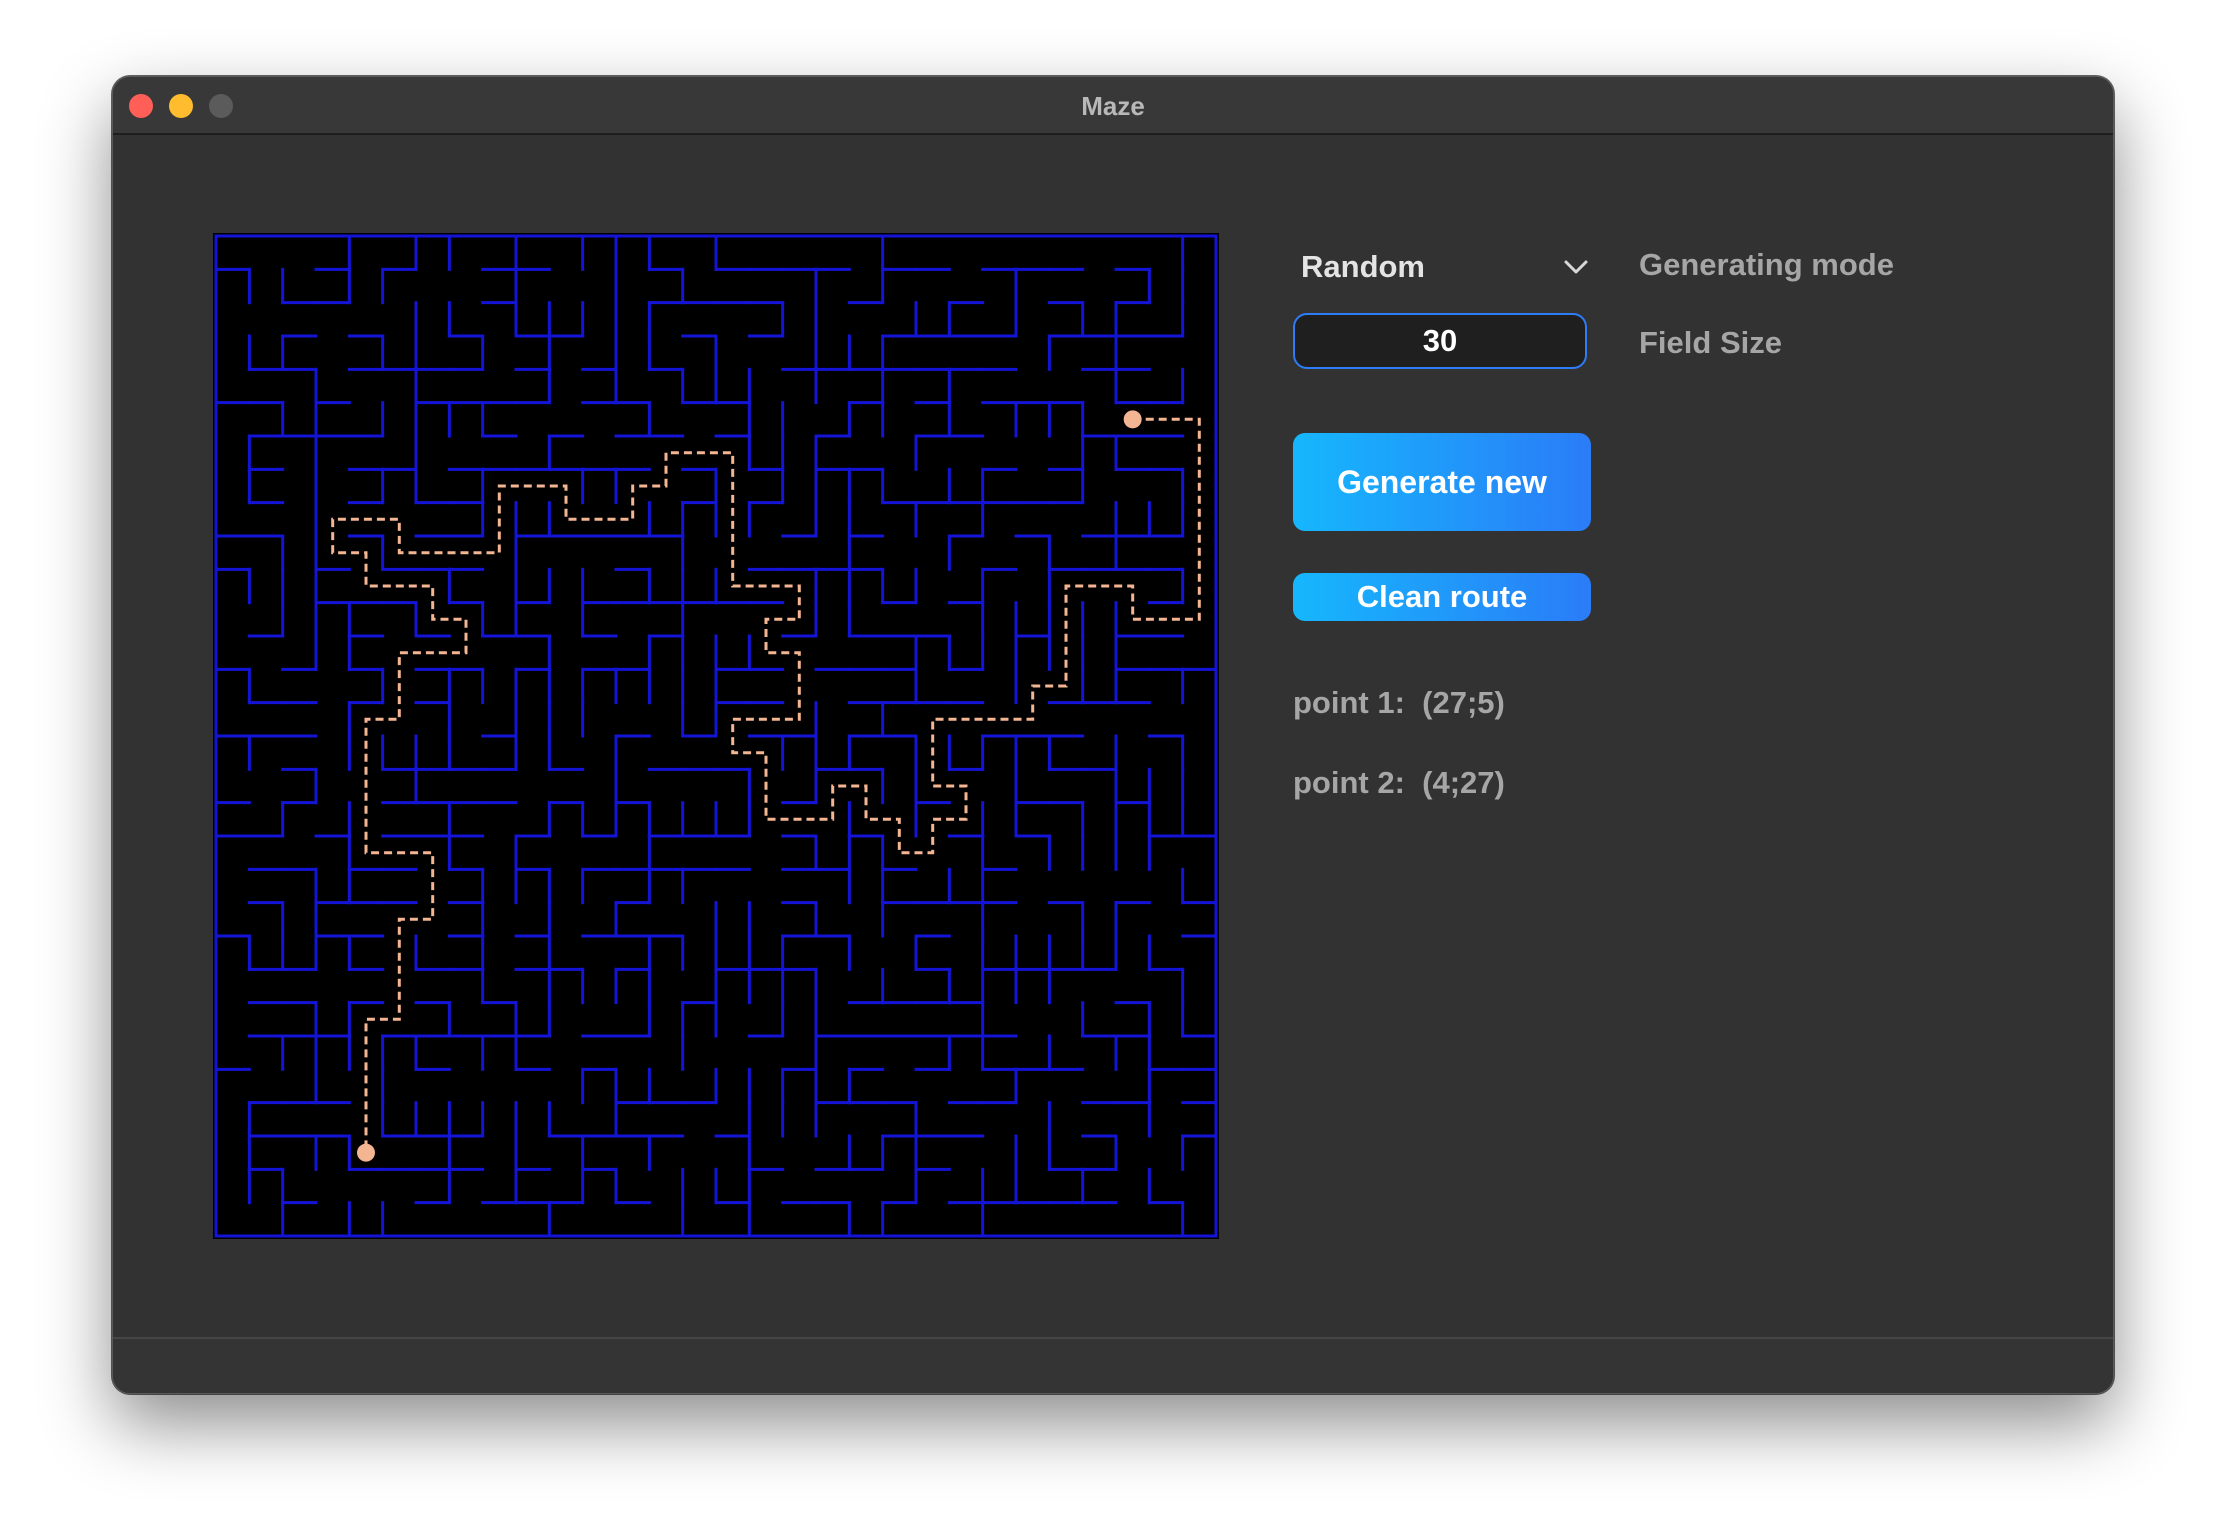 The image size is (2224, 1540). Describe the element at coordinates (1441, 266) in the screenshot. I see `generating-mode-dropdown: Random` at that location.